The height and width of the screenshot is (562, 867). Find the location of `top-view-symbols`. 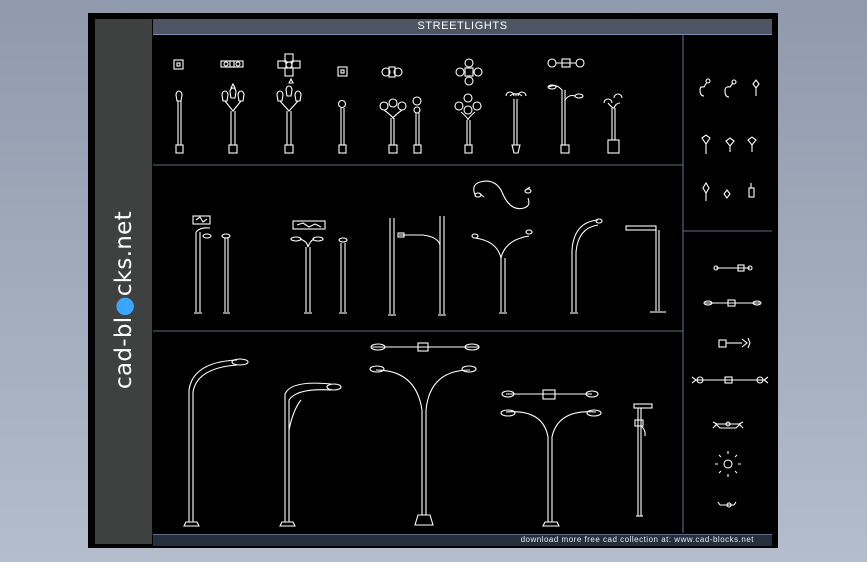

top-view-symbols is located at coordinates (379, 69).